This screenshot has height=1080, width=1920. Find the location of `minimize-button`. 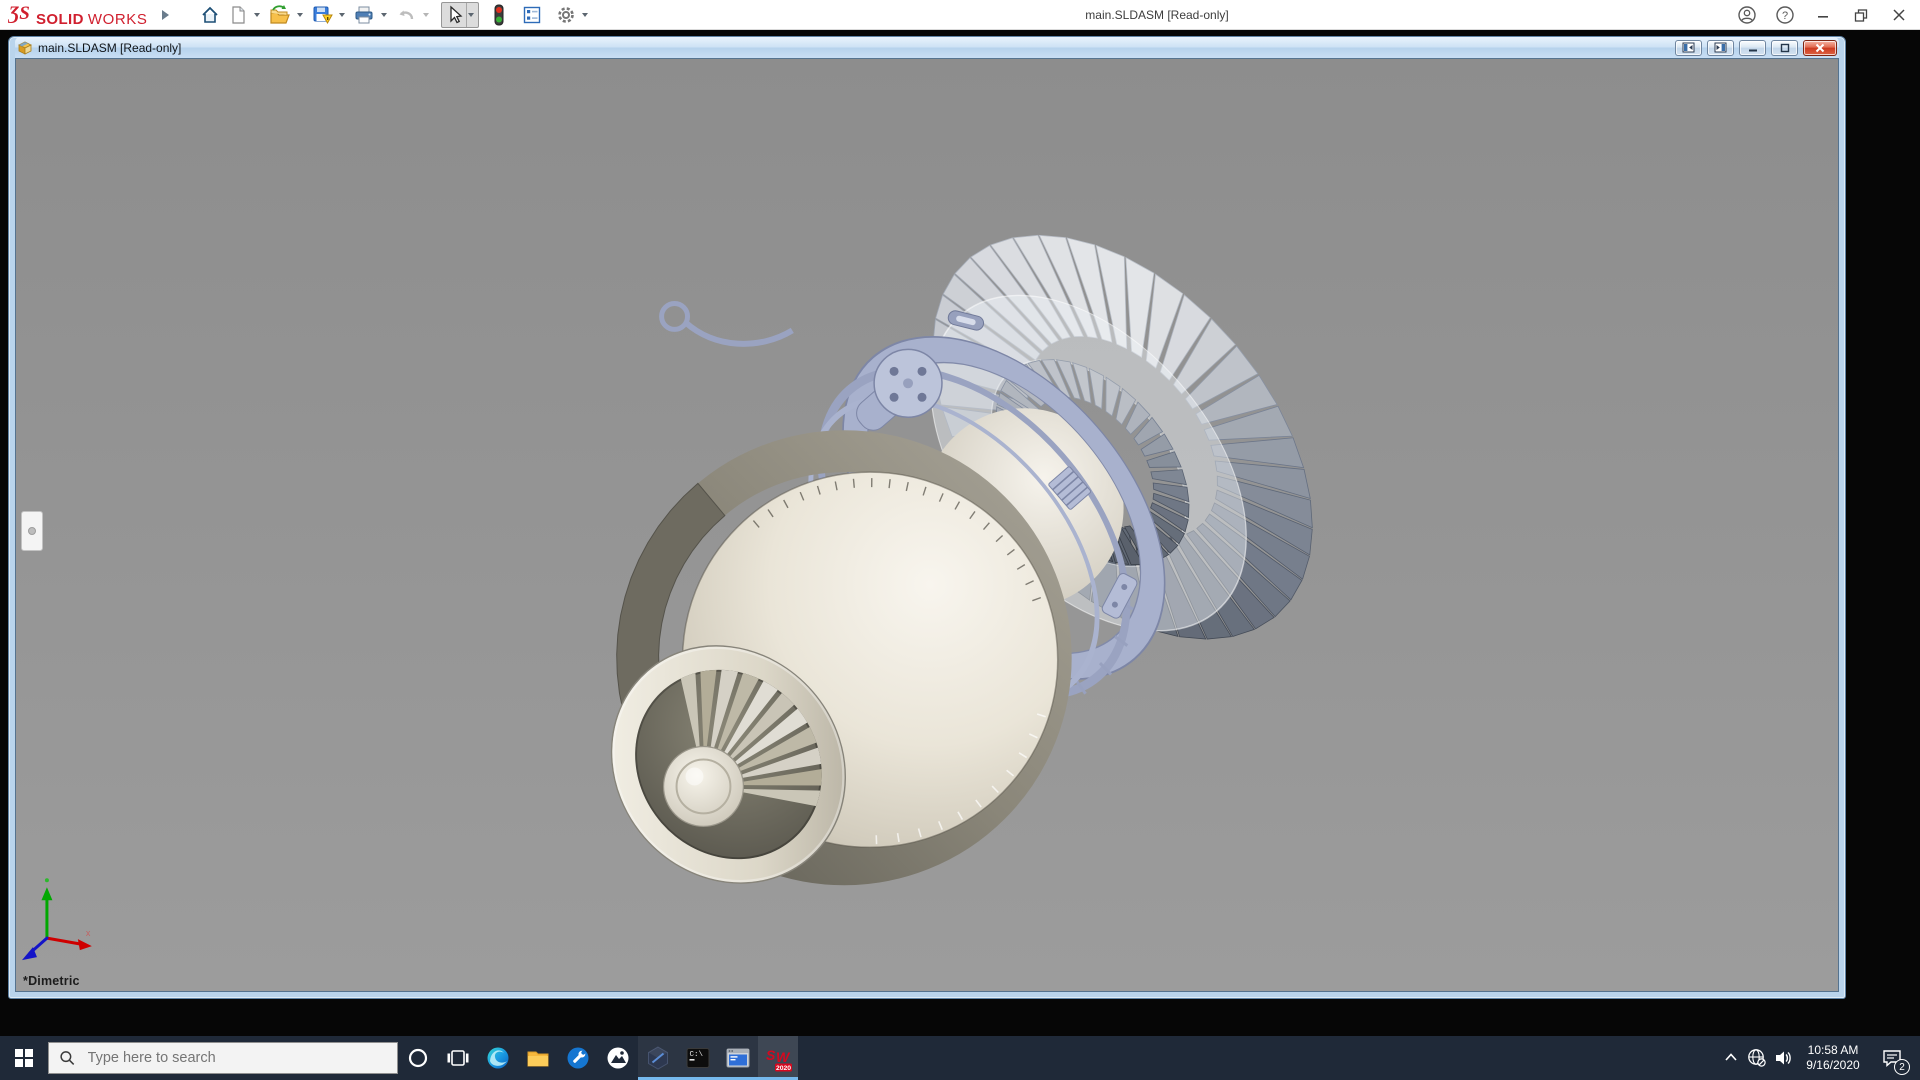

minimize-button is located at coordinates (1823, 15).